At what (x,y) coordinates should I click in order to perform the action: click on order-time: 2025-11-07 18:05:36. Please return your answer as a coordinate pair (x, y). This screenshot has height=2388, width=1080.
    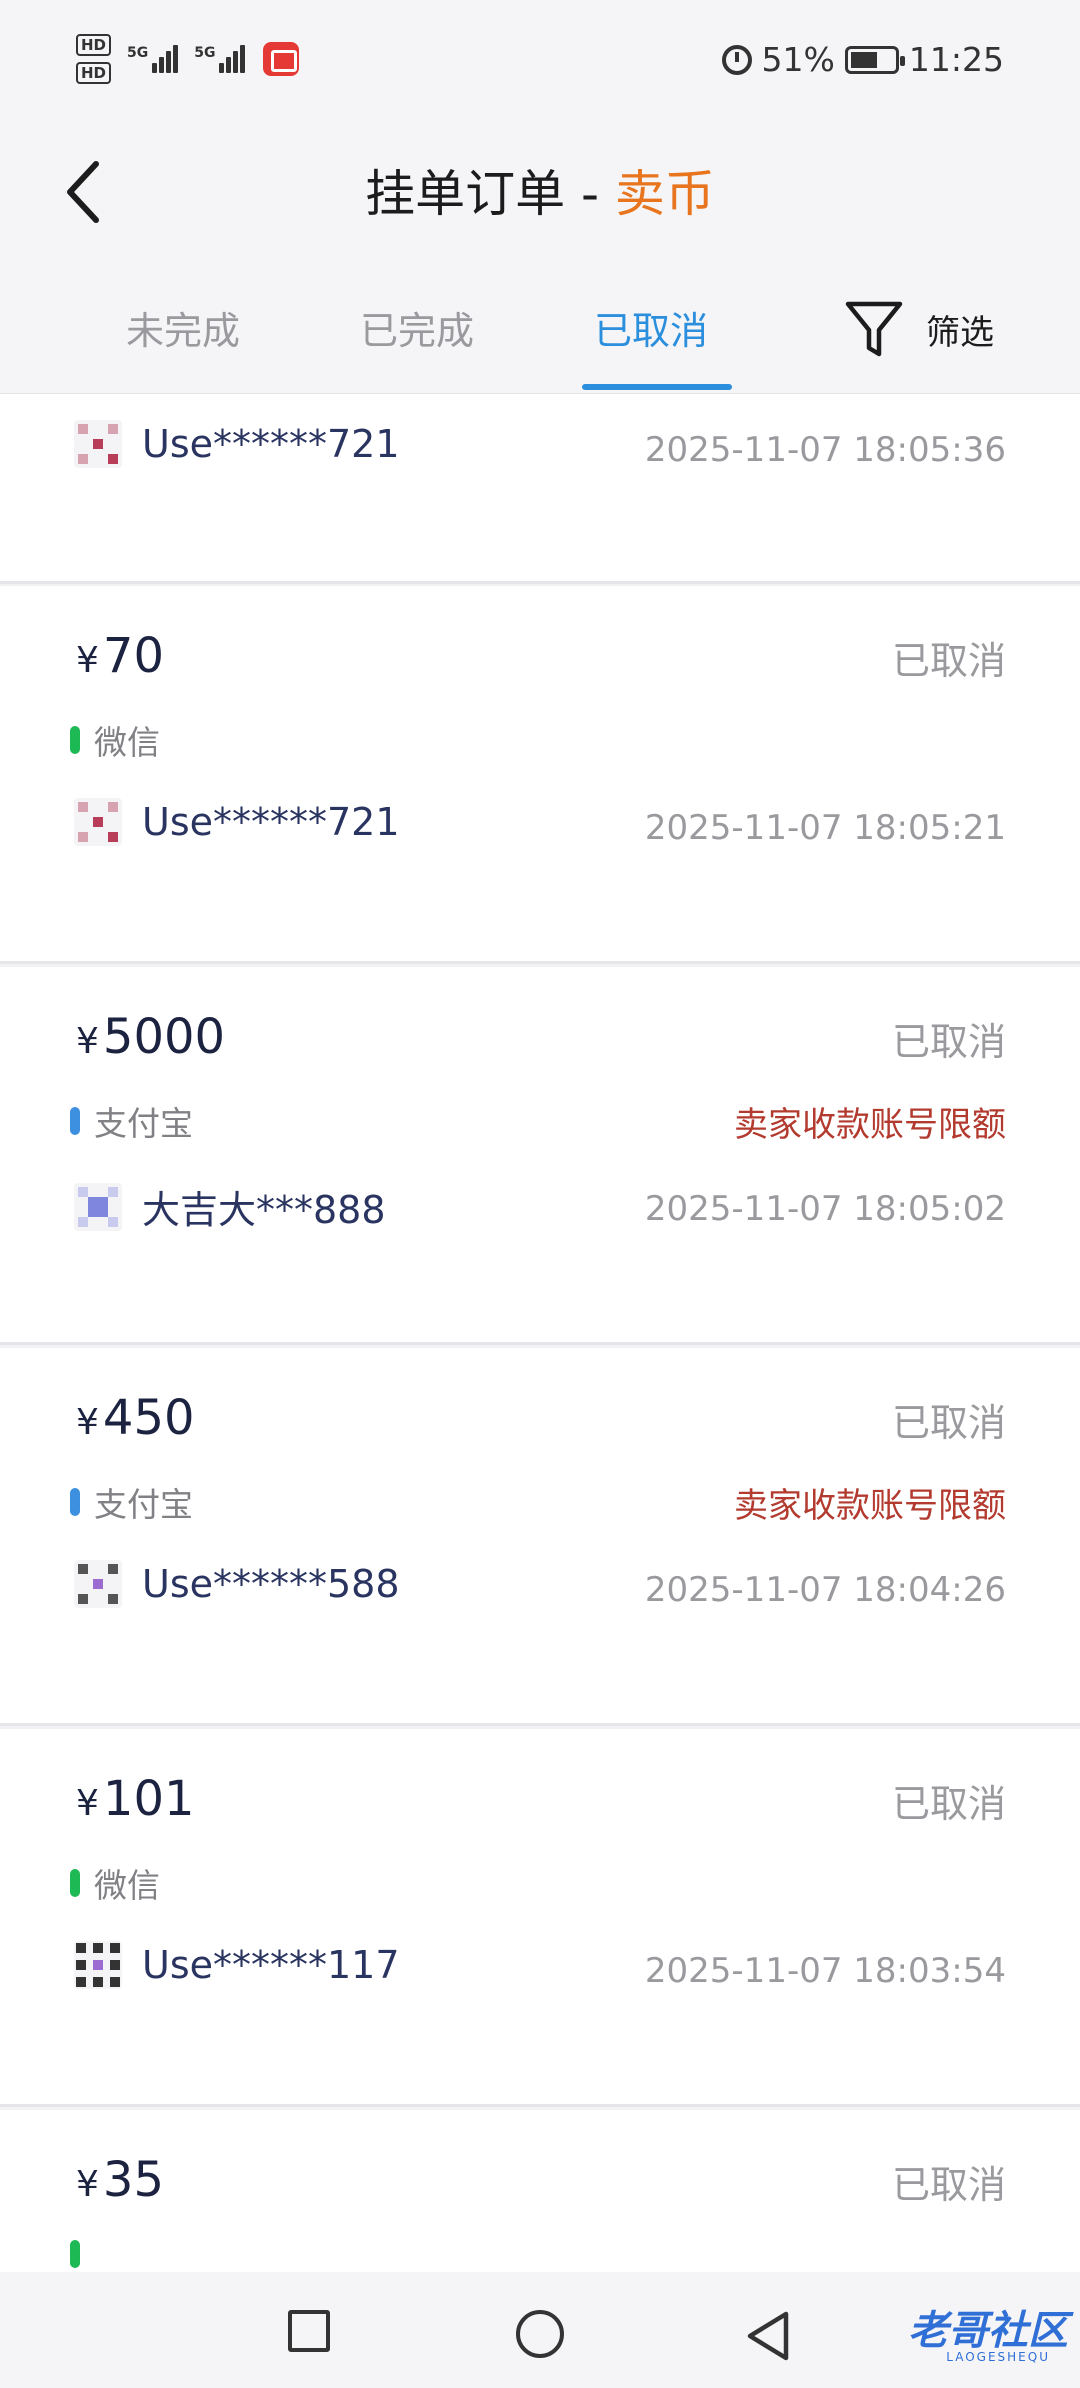
    Looking at the image, I should click on (825, 450).